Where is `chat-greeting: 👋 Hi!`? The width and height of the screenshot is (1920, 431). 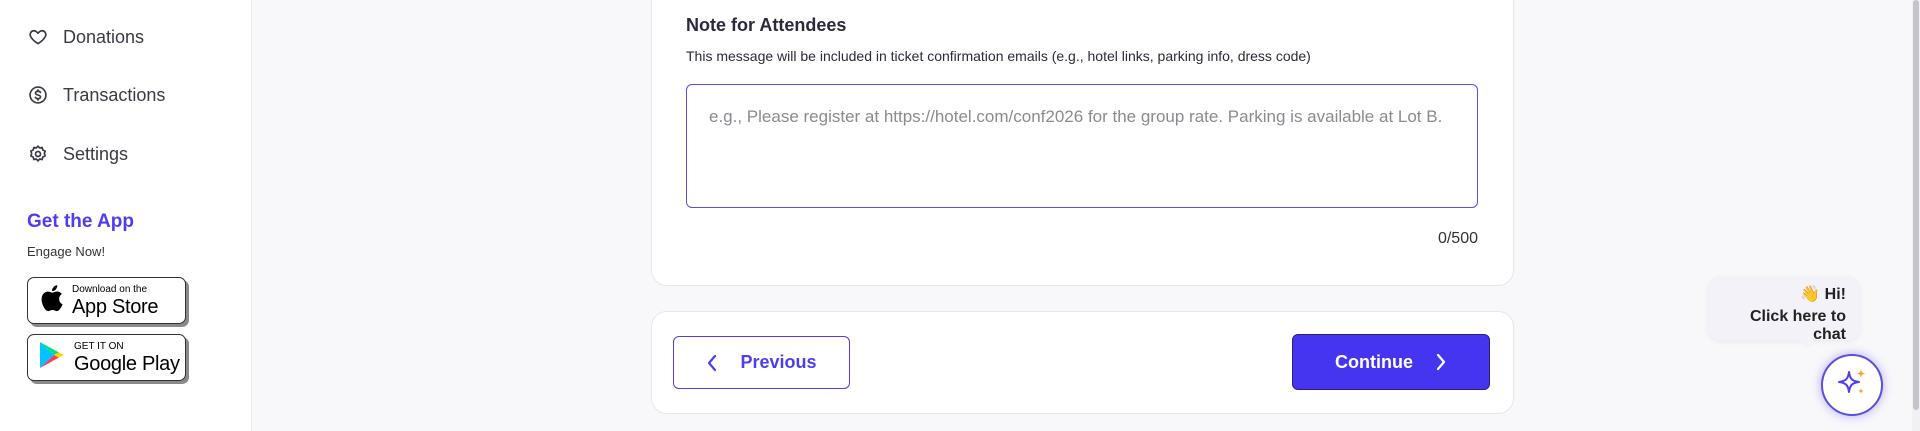
chat-greeting: 👋 Hi! is located at coordinates (1823, 294).